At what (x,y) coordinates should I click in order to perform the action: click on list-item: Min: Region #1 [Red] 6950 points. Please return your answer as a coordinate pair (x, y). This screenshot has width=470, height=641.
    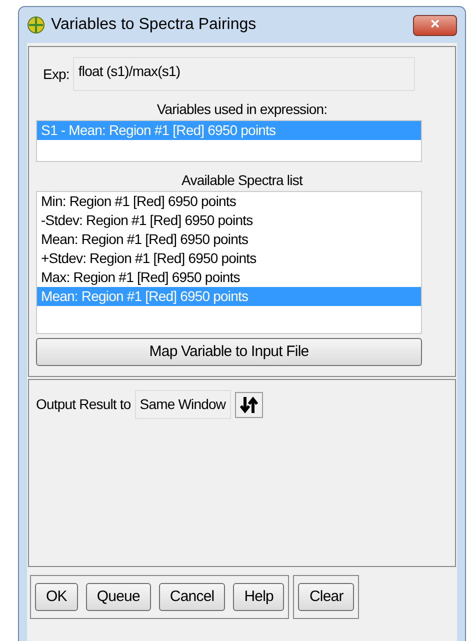
    Looking at the image, I should click on (229, 201).